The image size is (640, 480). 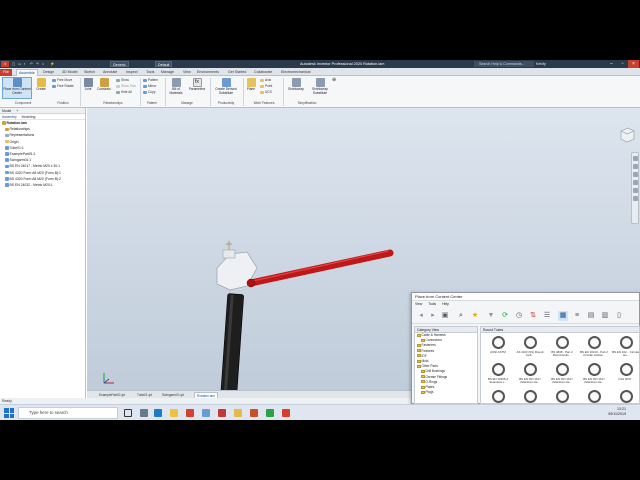 I want to click on tab-file: File, so click(x=6, y=72).